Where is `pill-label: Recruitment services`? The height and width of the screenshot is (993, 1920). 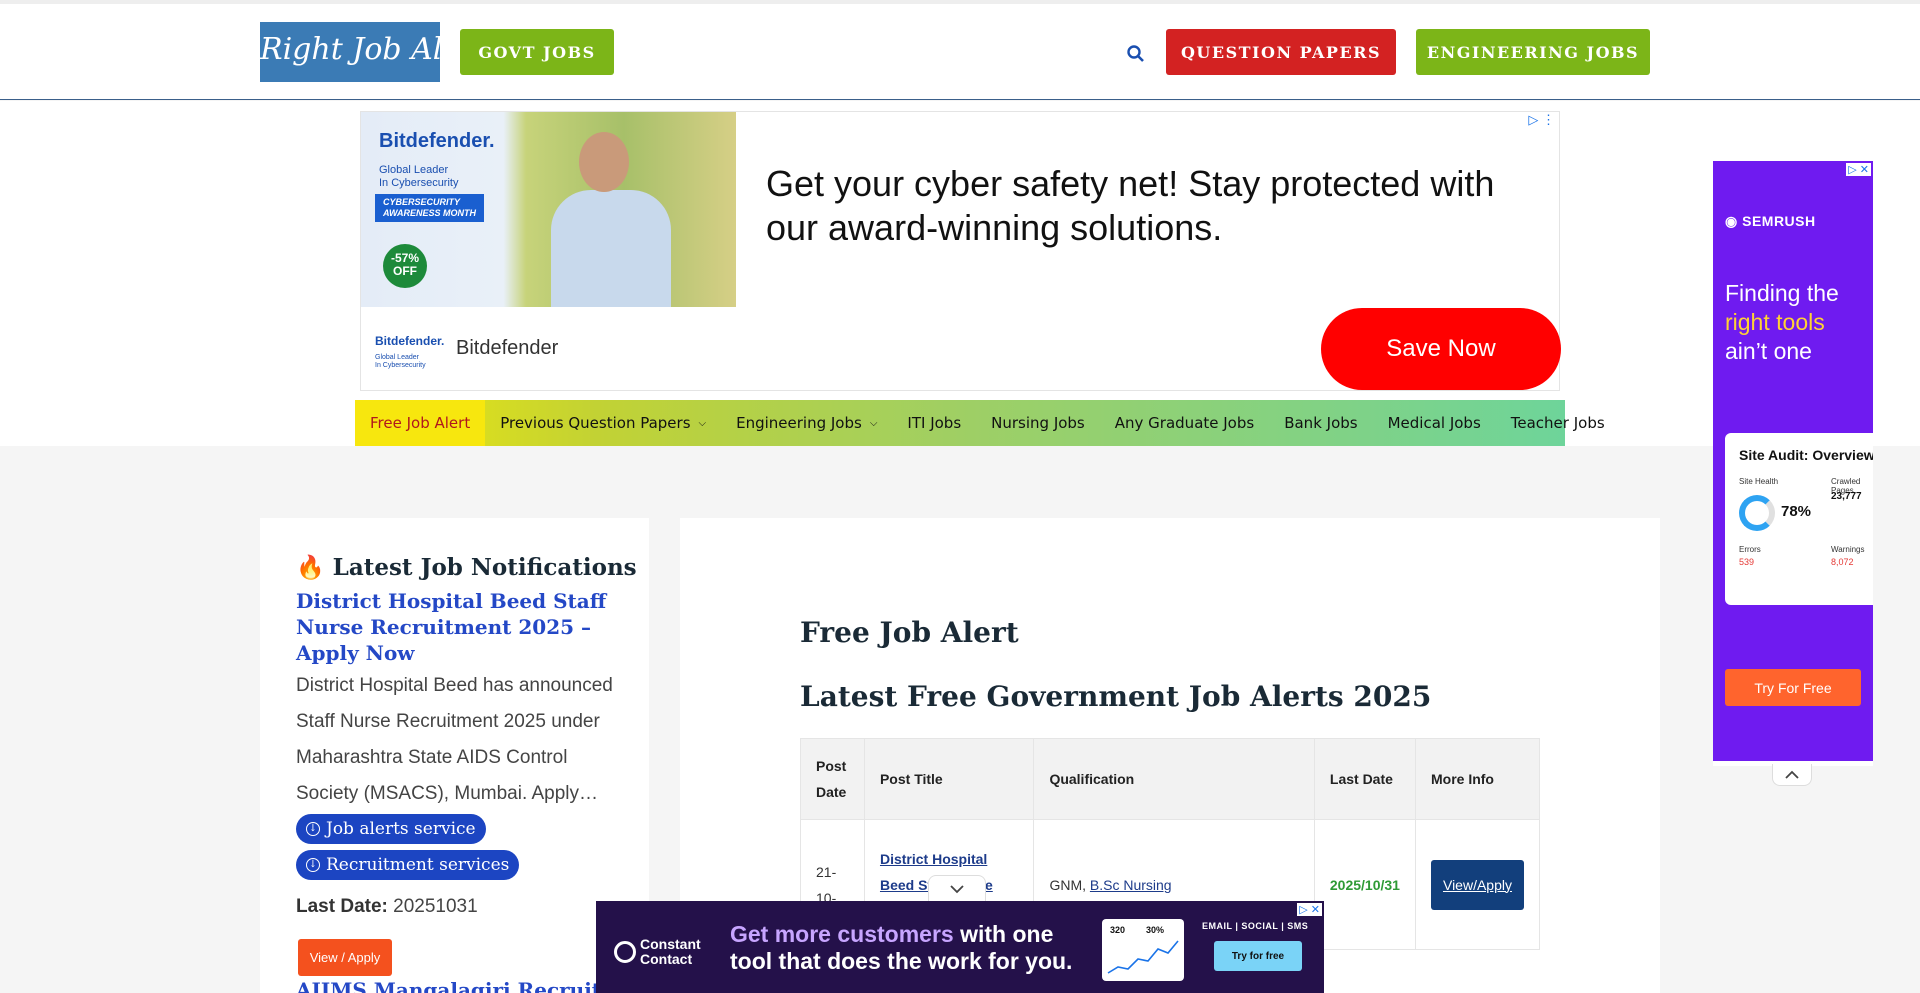
pill-label: Recruitment services is located at coordinates (418, 865).